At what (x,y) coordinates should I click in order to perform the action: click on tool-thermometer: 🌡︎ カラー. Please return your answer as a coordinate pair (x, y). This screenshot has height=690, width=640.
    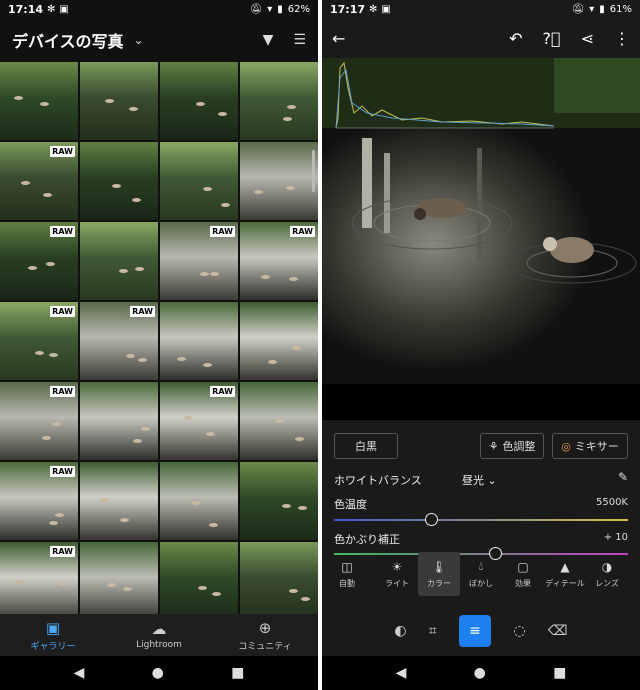
    Looking at the image, I should click on (439, 574).